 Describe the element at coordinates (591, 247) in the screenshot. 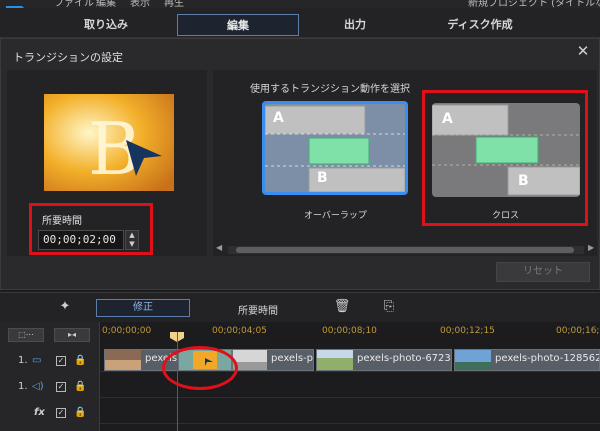

I see `scroll-right-icon: ▶` at that location.